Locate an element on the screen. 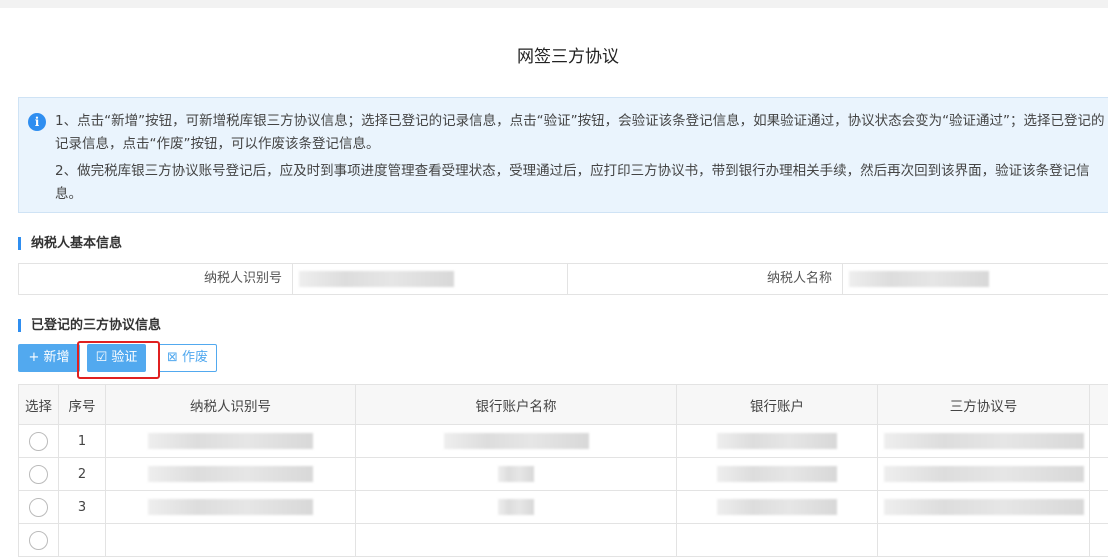  table-row is located at coordinates (563, 540).